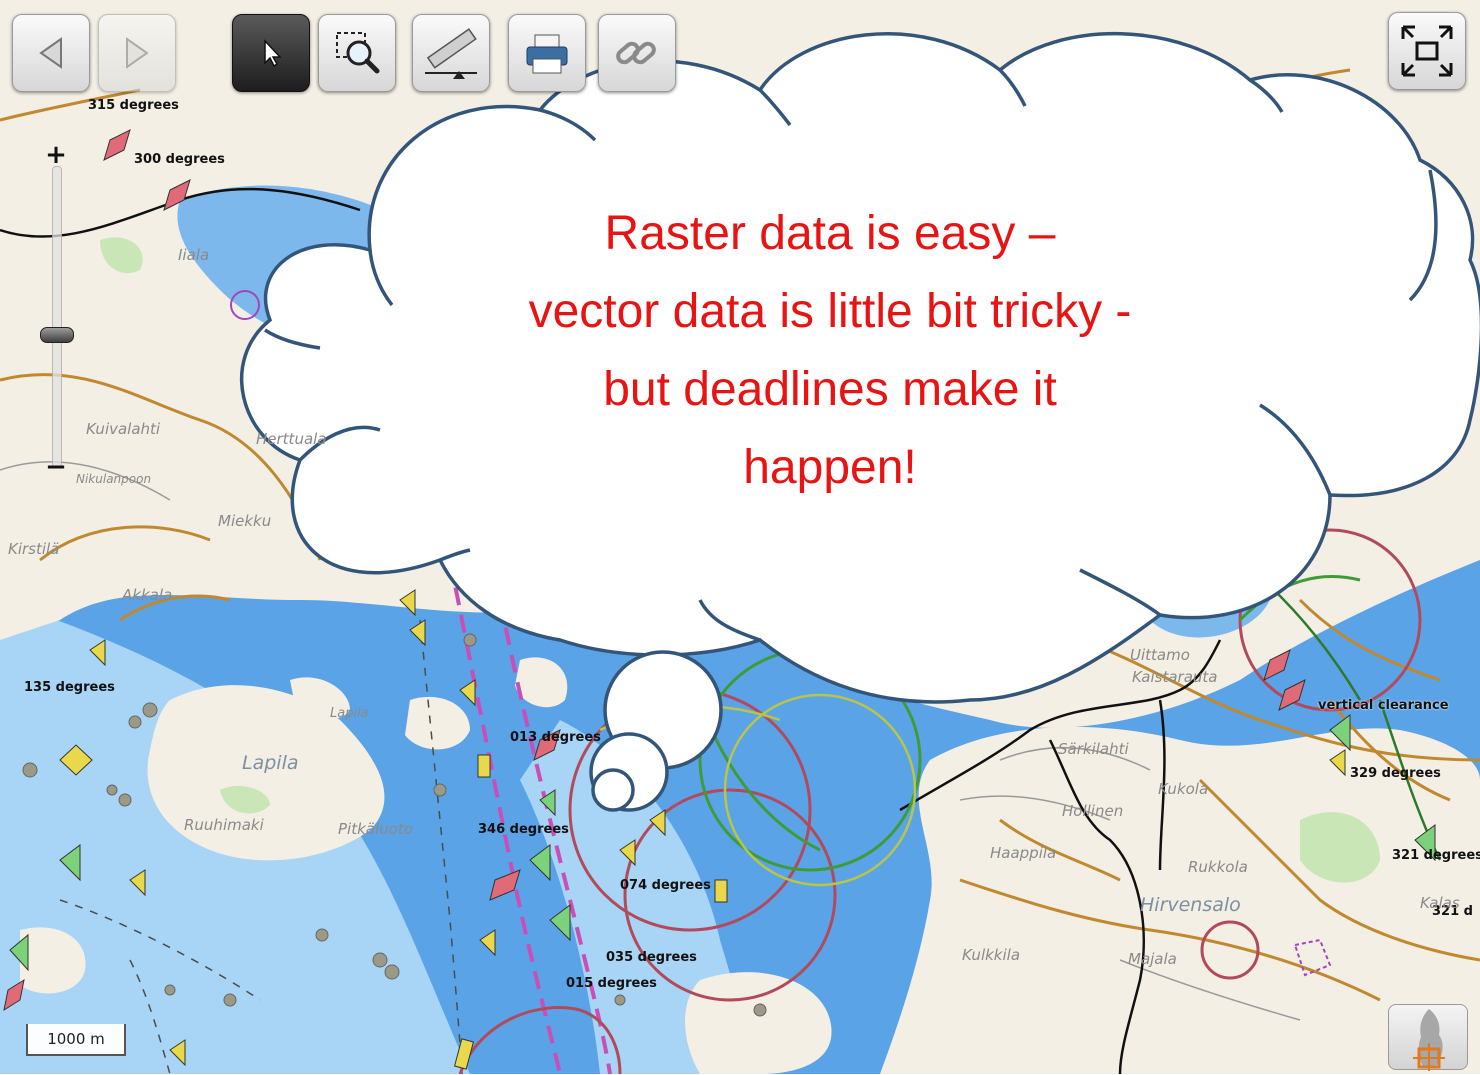 The width and height of the screenshot is (1480, 1075). I want to click on degree-label: 013 degrees, so click(555, 737).